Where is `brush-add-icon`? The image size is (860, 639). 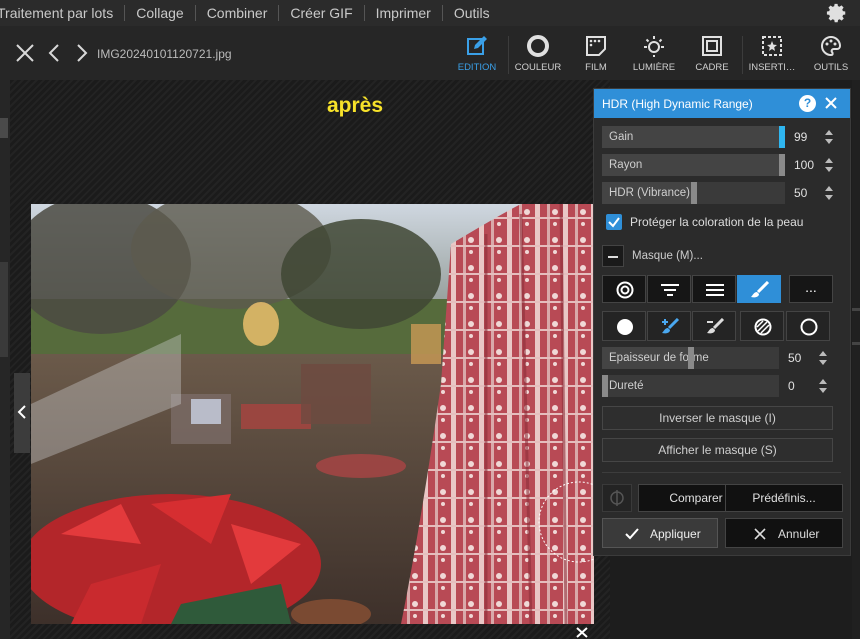 brush-add-icon is located at coordinates (671, 326).